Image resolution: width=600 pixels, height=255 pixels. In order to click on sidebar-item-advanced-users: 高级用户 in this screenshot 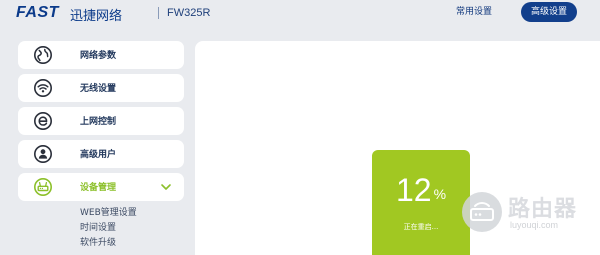, I will do `click(101, 154)`.